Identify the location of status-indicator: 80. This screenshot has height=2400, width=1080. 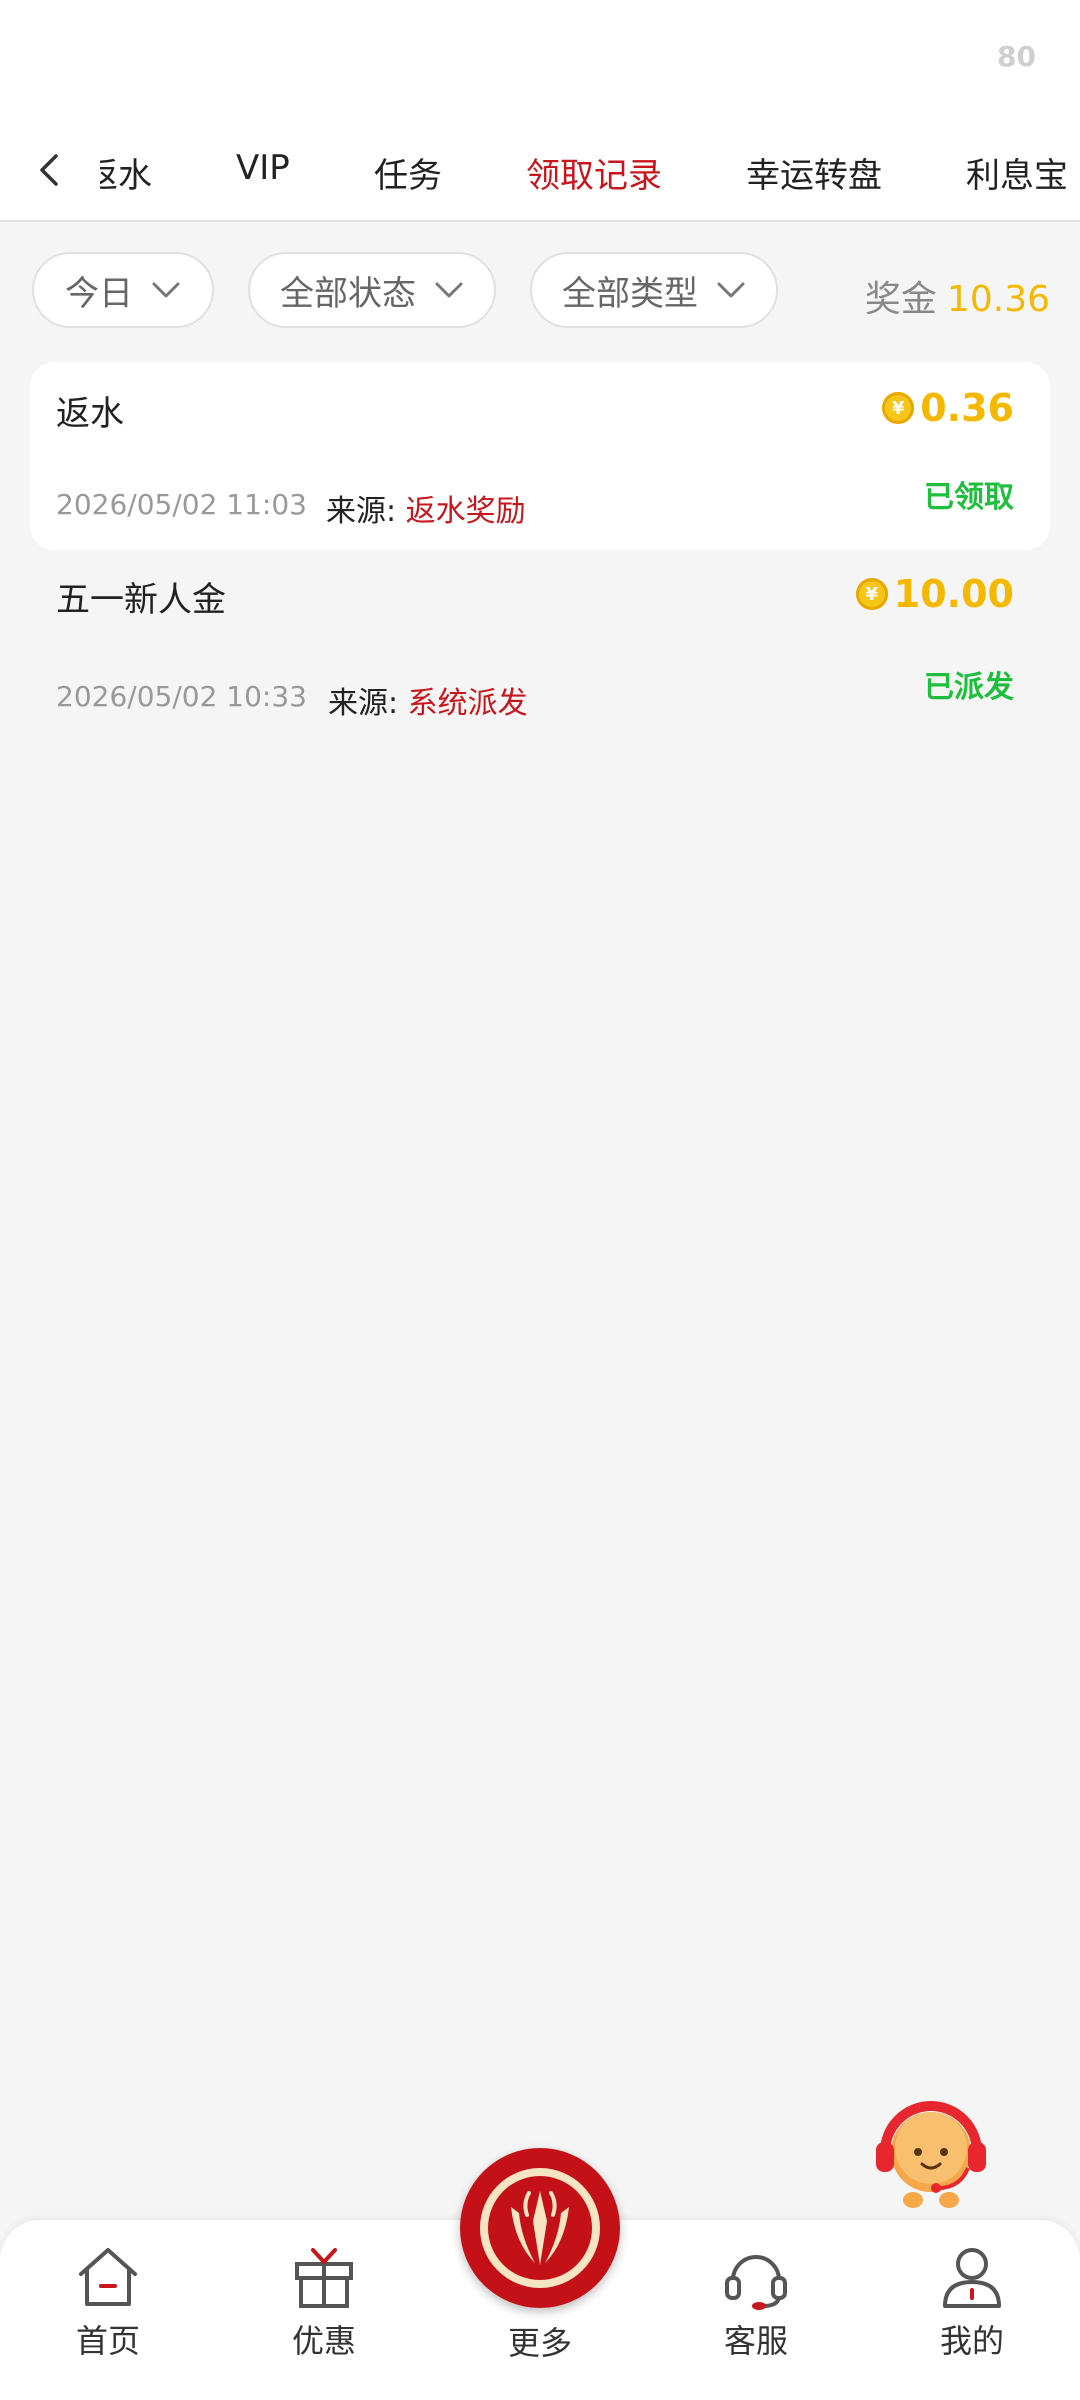
(1016, 56).